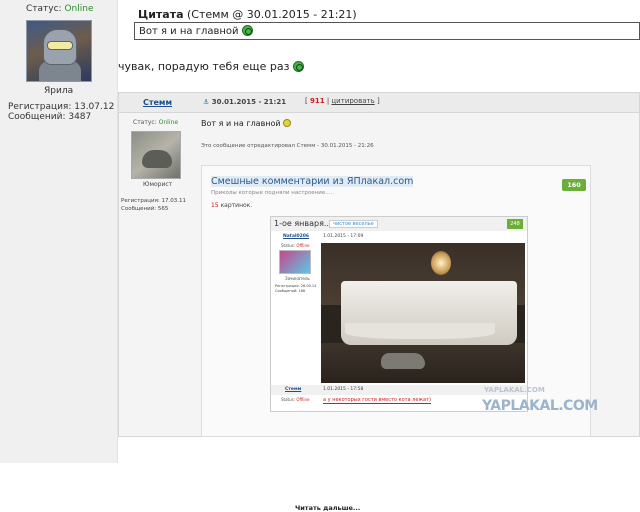 Image resolution: width=640 pixels, height=512 pixels. What do you see at coordinates (161, 14) in the screenshot?
I see `quote-title: Цитата` at bounding box center [161, 14].